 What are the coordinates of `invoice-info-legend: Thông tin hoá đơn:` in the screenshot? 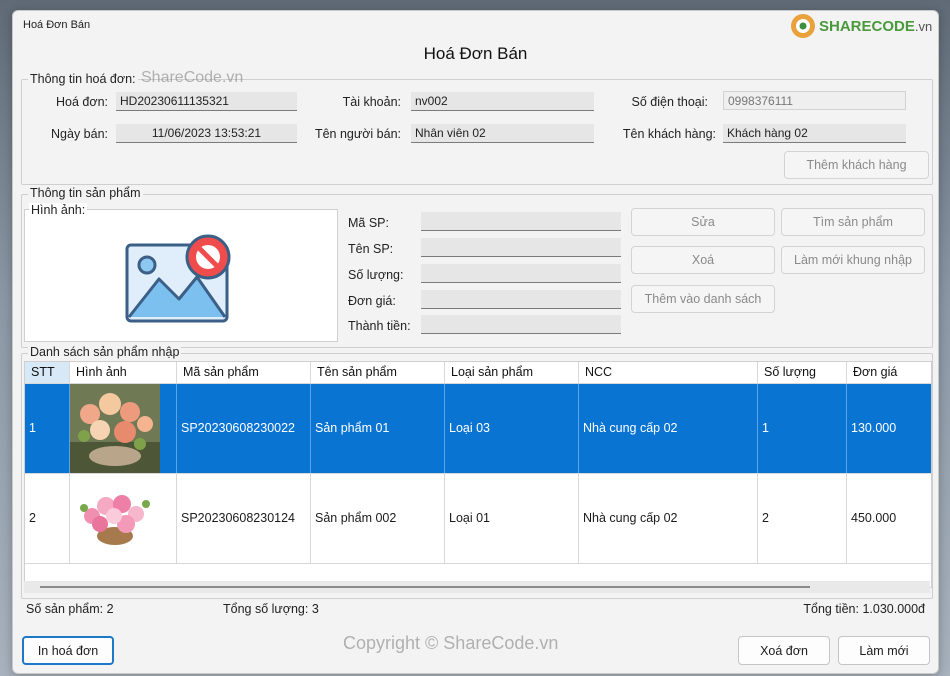 It's located at (83, 79).